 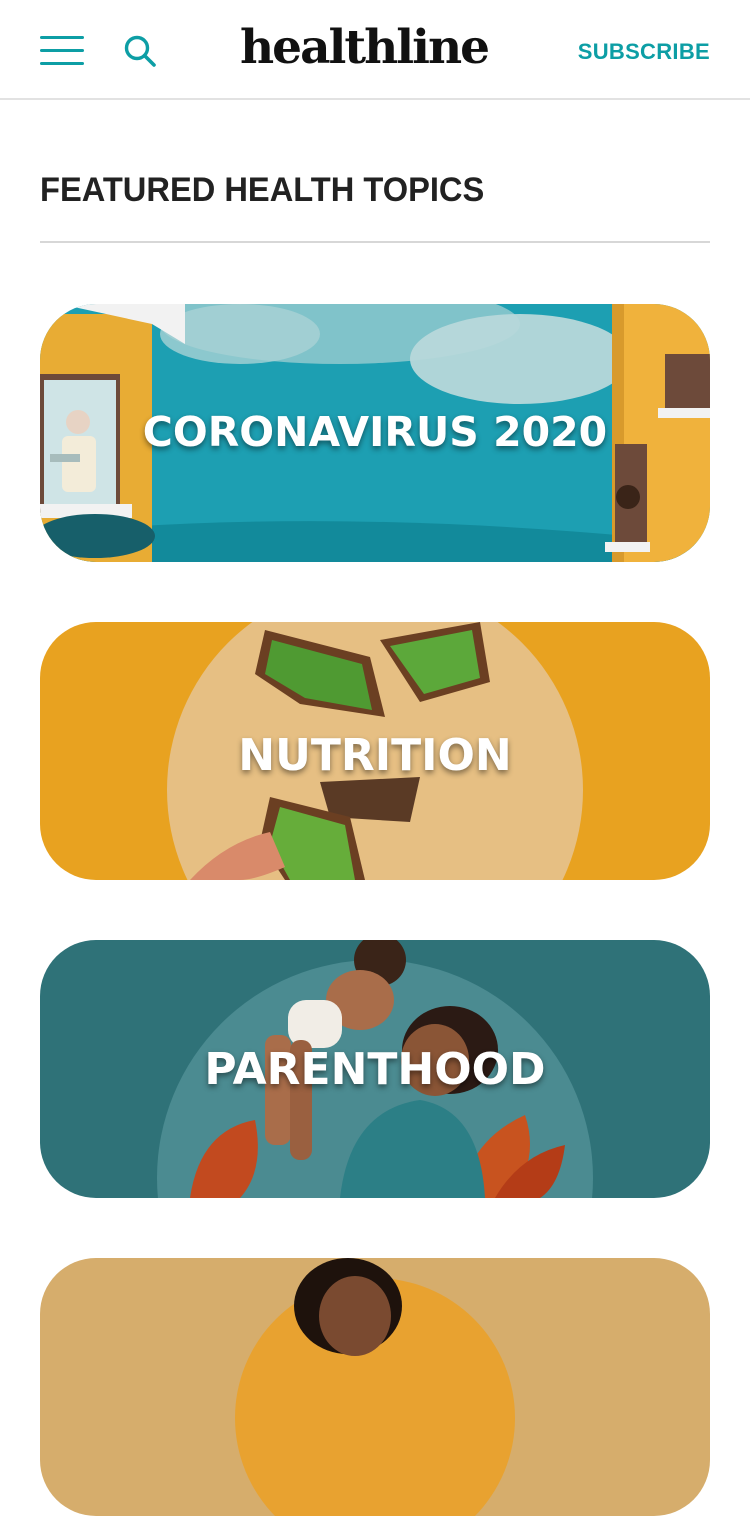 I want to click on topic-label: CORONAVIRUS 2020, so click(x=375, y=432).